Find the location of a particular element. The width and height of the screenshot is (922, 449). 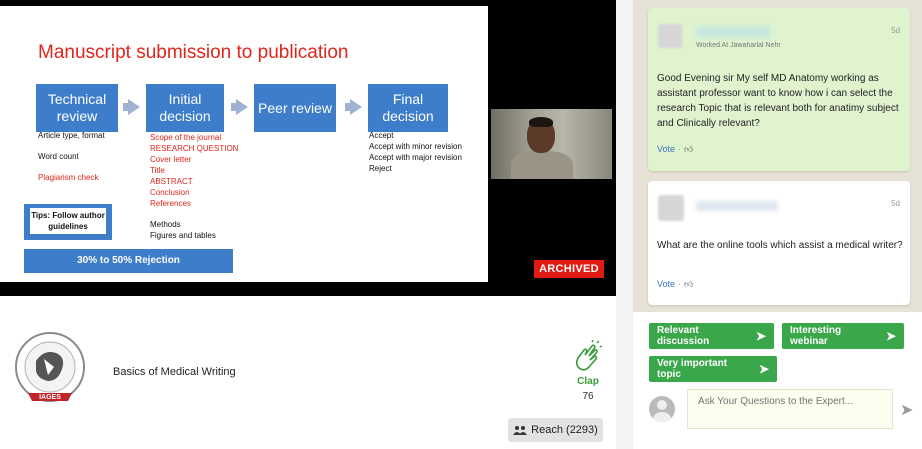

tag-very-important-topic: Very important topic ➤ is located at coordinates (713, 369).